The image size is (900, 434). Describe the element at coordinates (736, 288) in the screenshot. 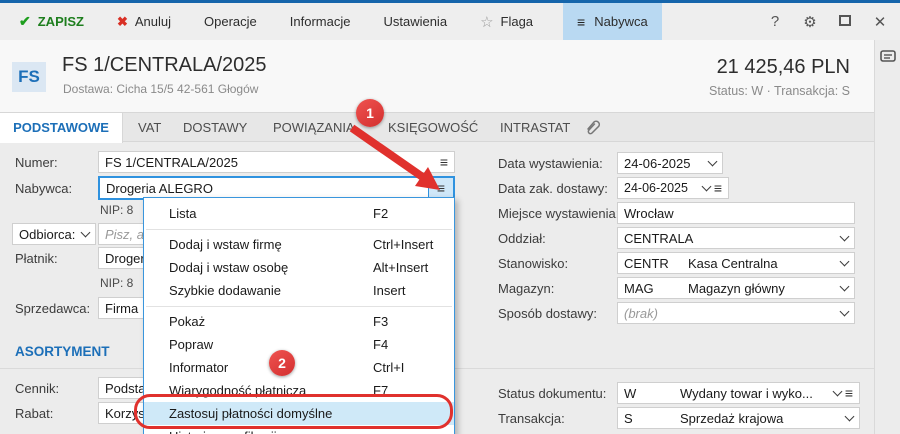

I see `magazyn-field: MAG Magazyn główny` at that location.